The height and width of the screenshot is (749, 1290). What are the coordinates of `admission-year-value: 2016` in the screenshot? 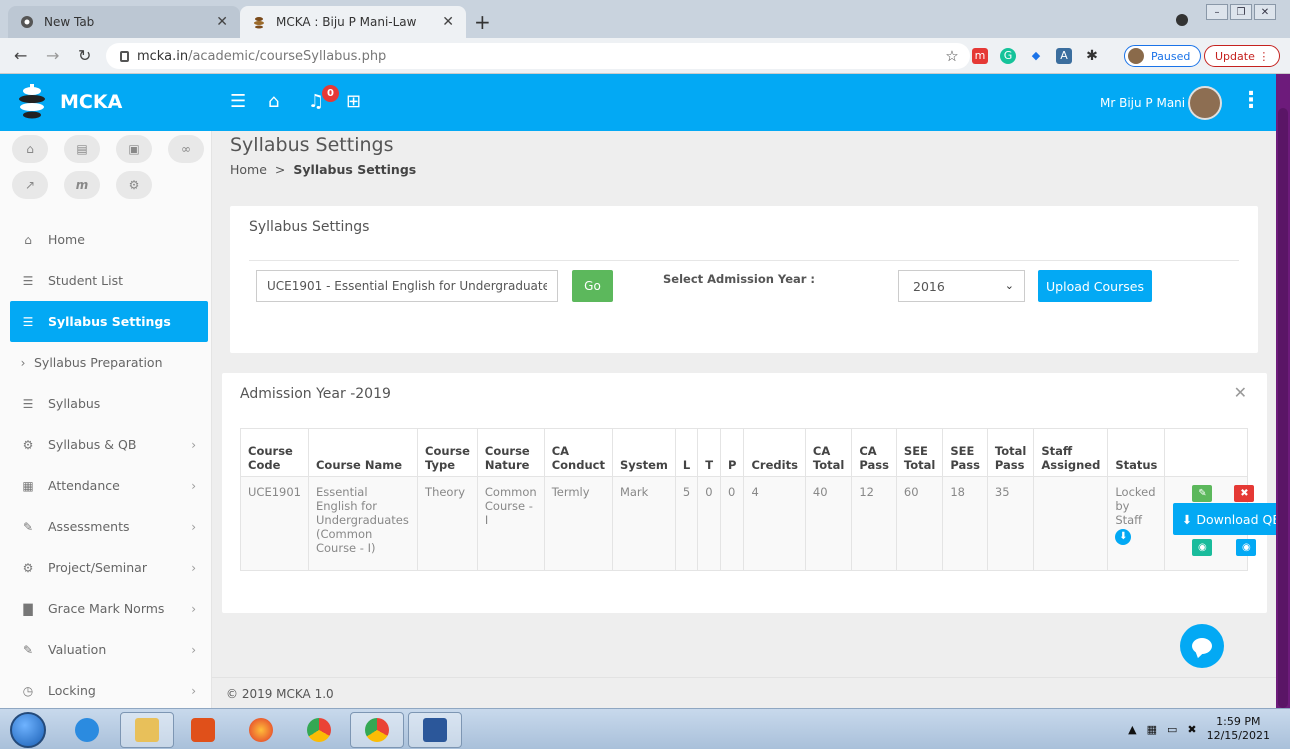 It's located at (929, 286).